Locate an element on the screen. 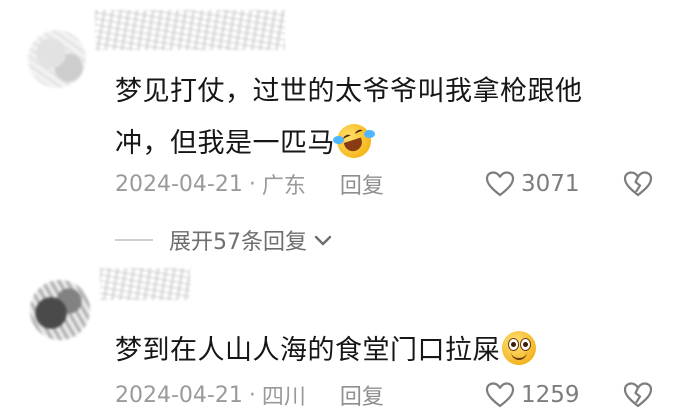 The height and width of the screenshot is (420, 690). expand-replies-label: 展开57条回复 is located at coordinates (238, 242).